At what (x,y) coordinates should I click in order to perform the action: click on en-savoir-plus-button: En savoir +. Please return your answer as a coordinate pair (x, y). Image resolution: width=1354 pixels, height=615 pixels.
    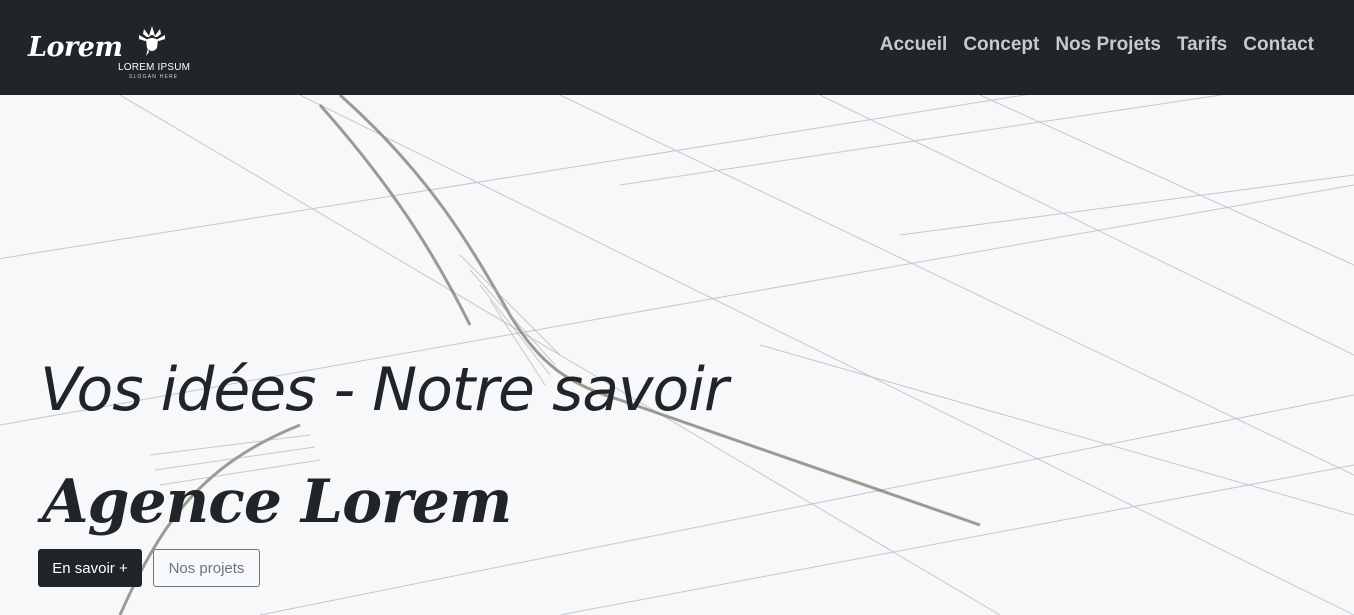
    Looking at the image, I should click on (90, 568).